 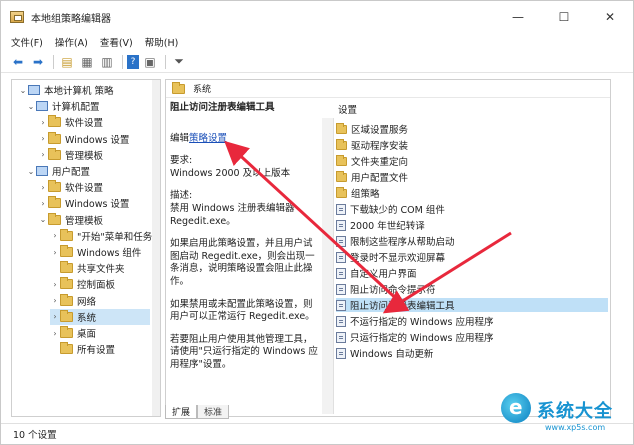 I want to click on settings-list-item: 限制这些程序从帮助启动, so click(x=472, y=241).